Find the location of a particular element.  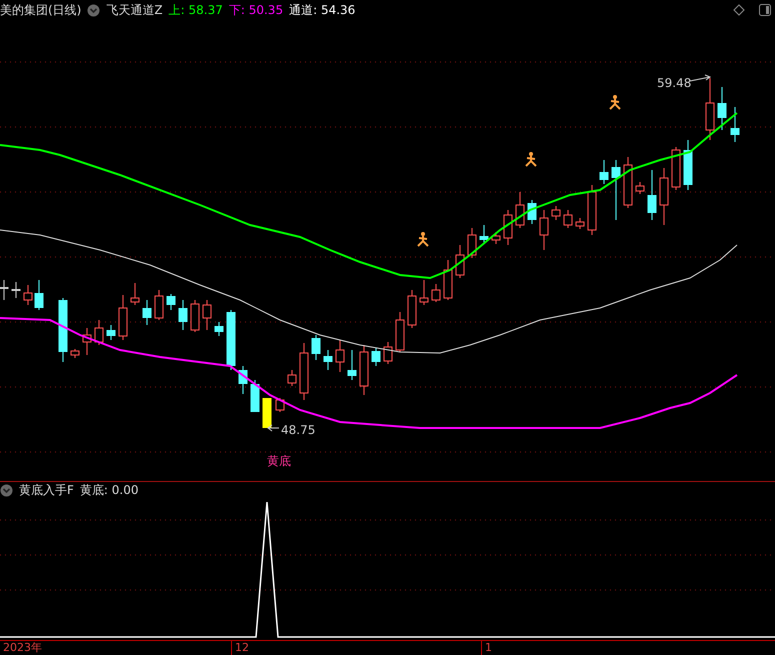

indicator-name: 黄底入手F is located at coordinates (46, 490).